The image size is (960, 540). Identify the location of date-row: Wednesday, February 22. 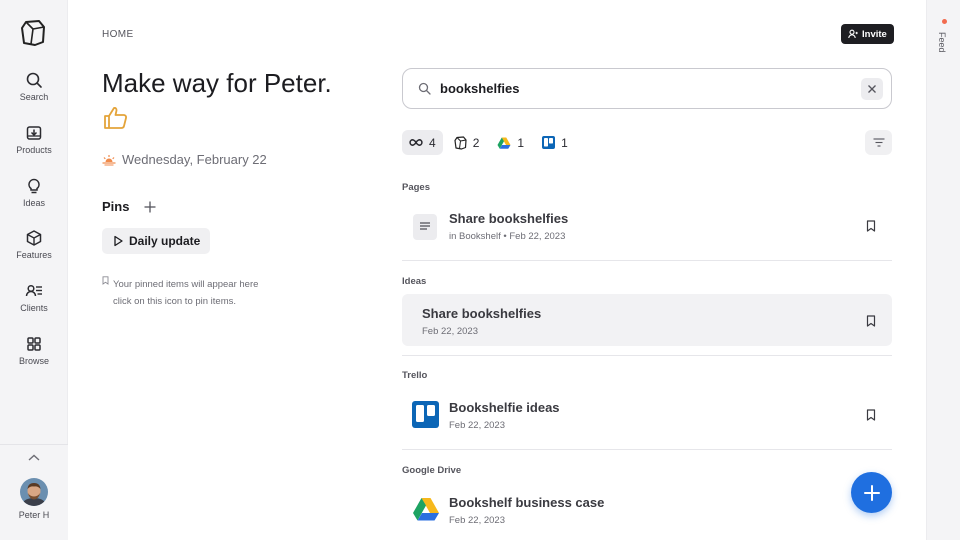
(184, 159).